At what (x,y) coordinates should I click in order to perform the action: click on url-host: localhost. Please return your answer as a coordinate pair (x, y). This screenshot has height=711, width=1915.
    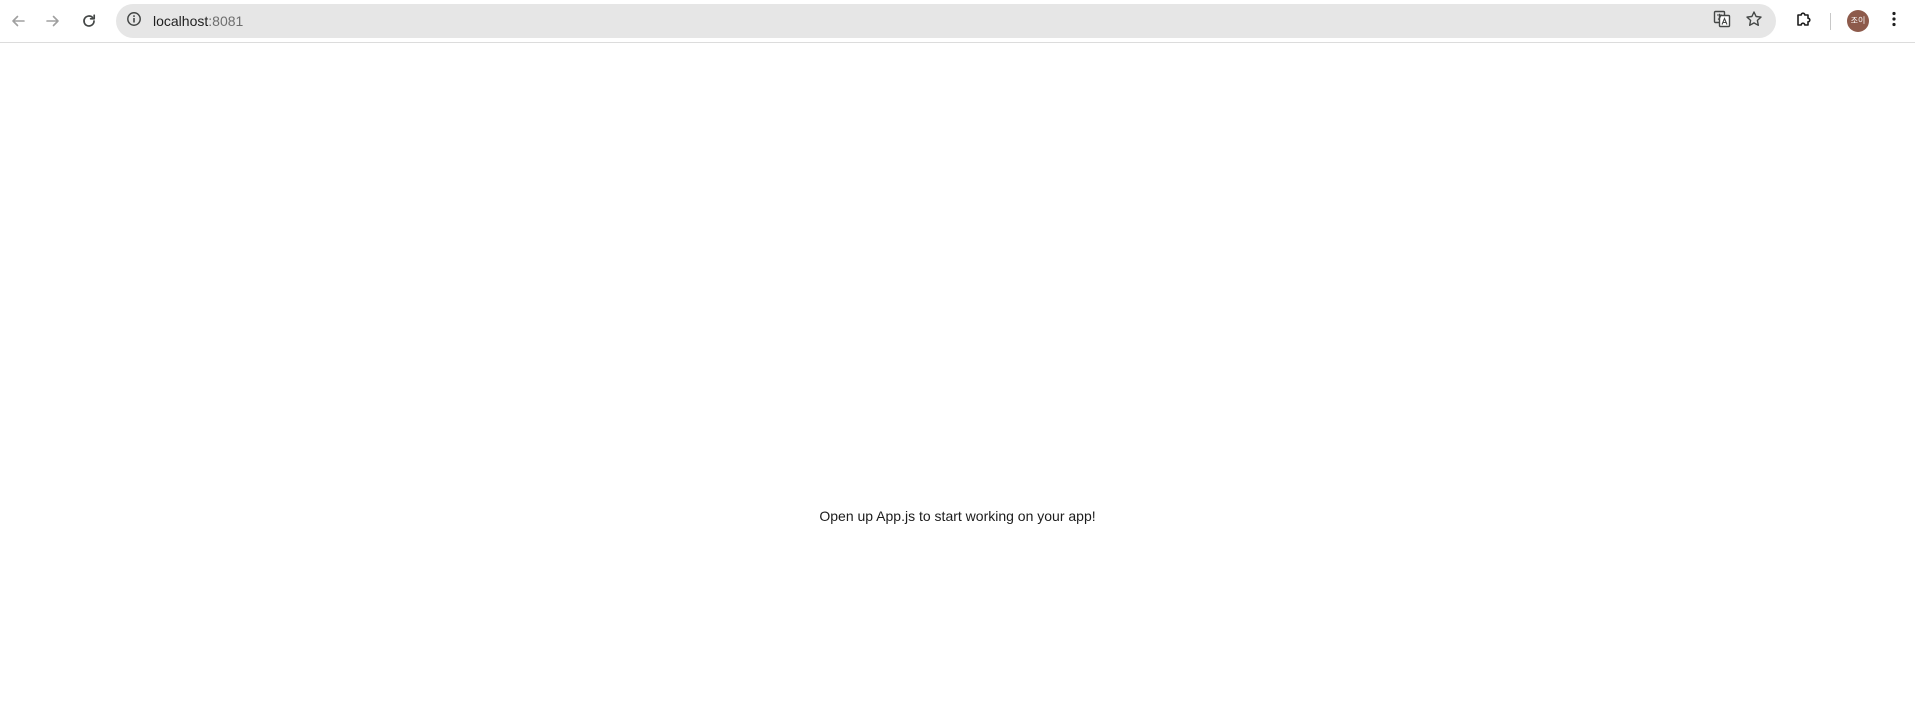
    Looking at the image, I should click on (181, 21).